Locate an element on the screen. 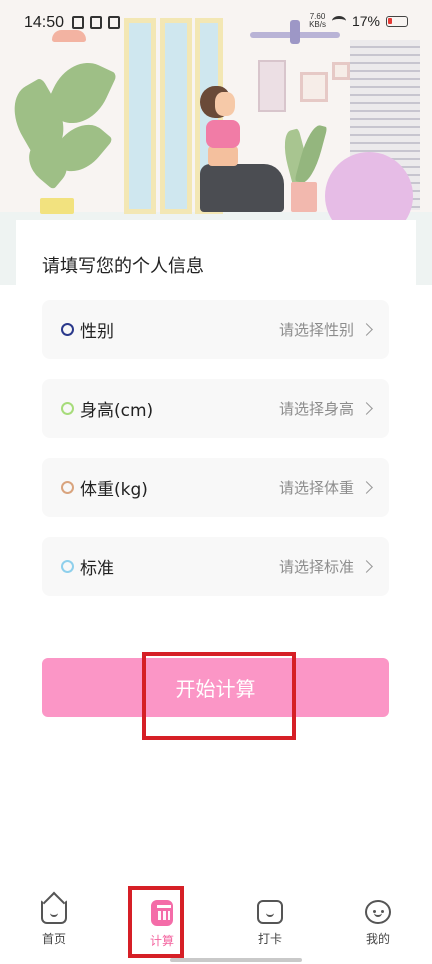  nav-label: 计算 is located at coordinates (161, 941).